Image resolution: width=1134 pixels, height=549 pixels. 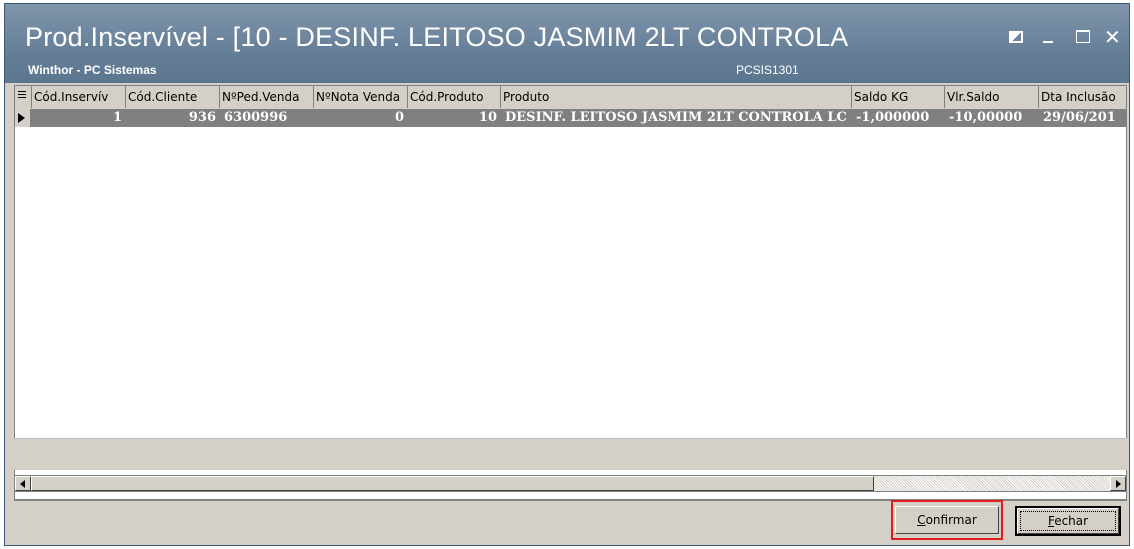 I want to click on close-icon: ✕, so click(x=1112, y=37).